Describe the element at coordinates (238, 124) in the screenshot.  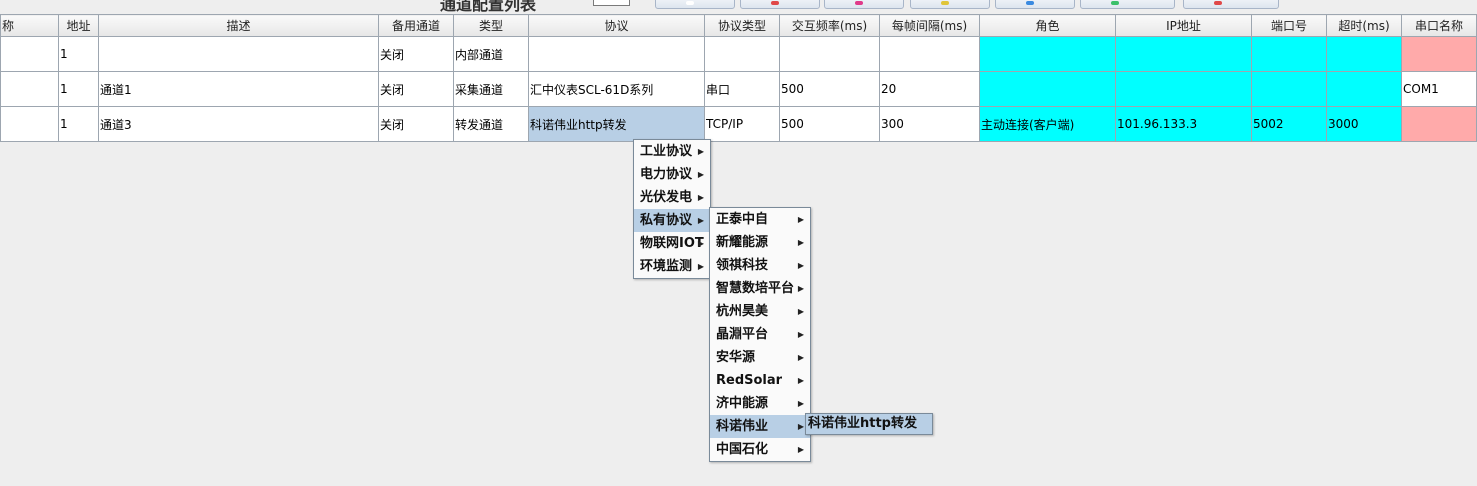
I see `cell-description-col: 通道3` at that location.